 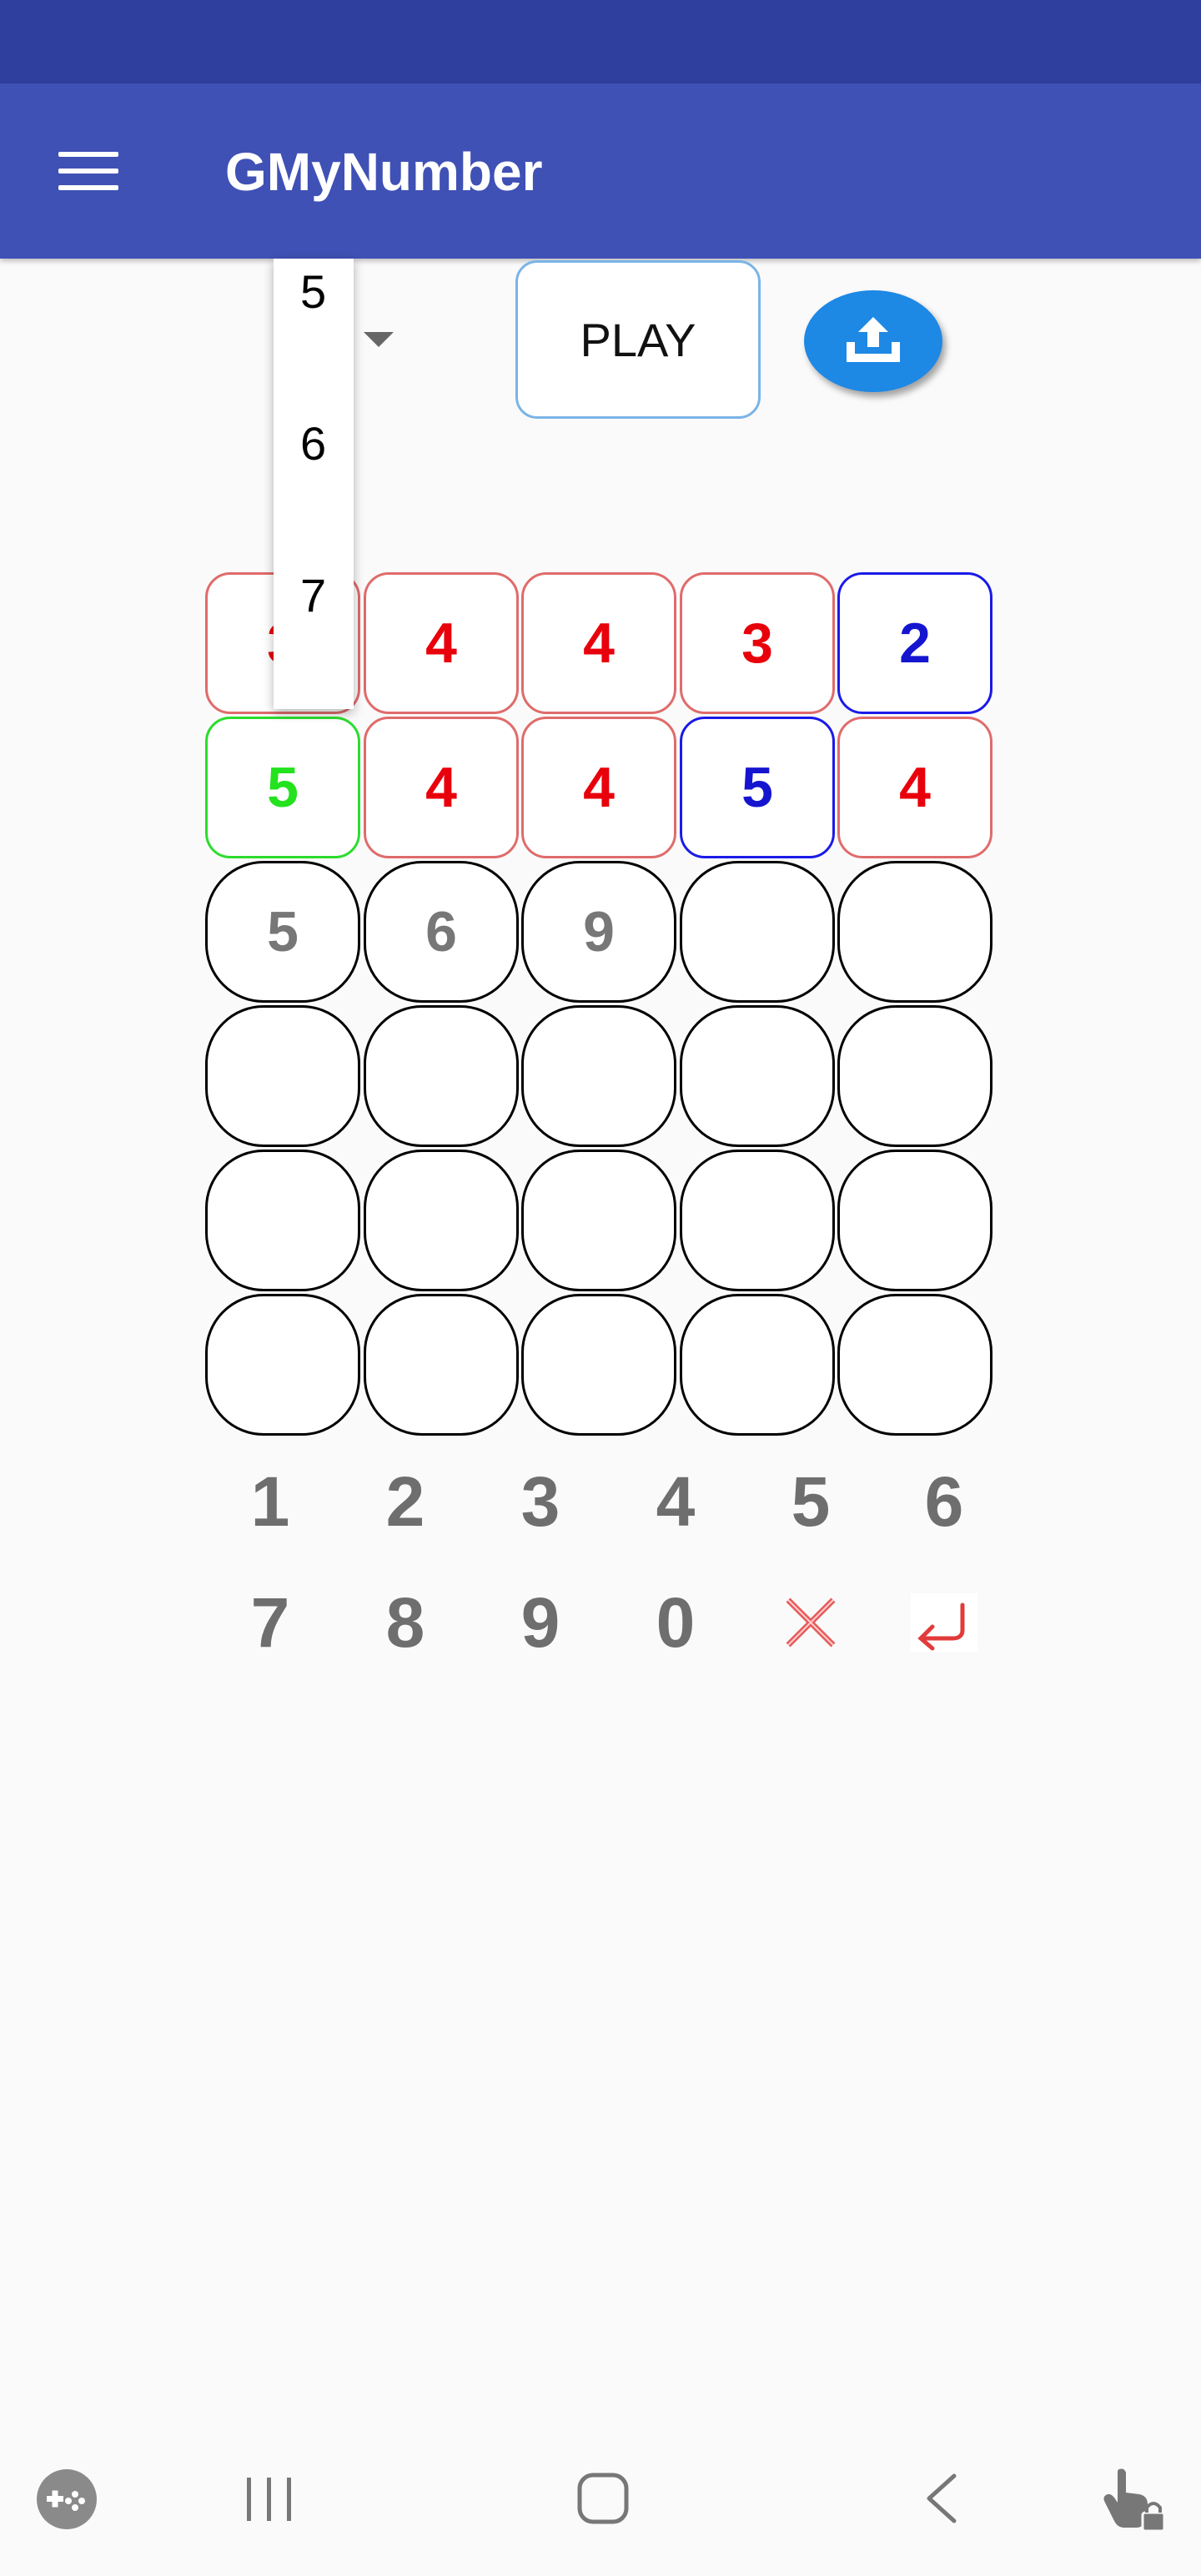 What do you see at coordinates (384, 172) in the screenshot?
I see `app-title: GMyNumber` at bounding box center [384, 172].